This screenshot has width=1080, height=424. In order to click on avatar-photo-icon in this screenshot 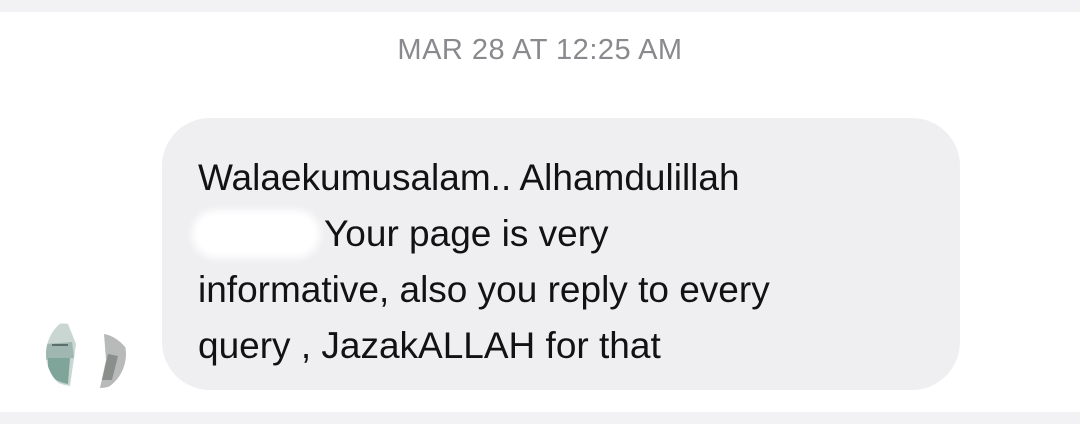, I will do `click(86, 354)`.